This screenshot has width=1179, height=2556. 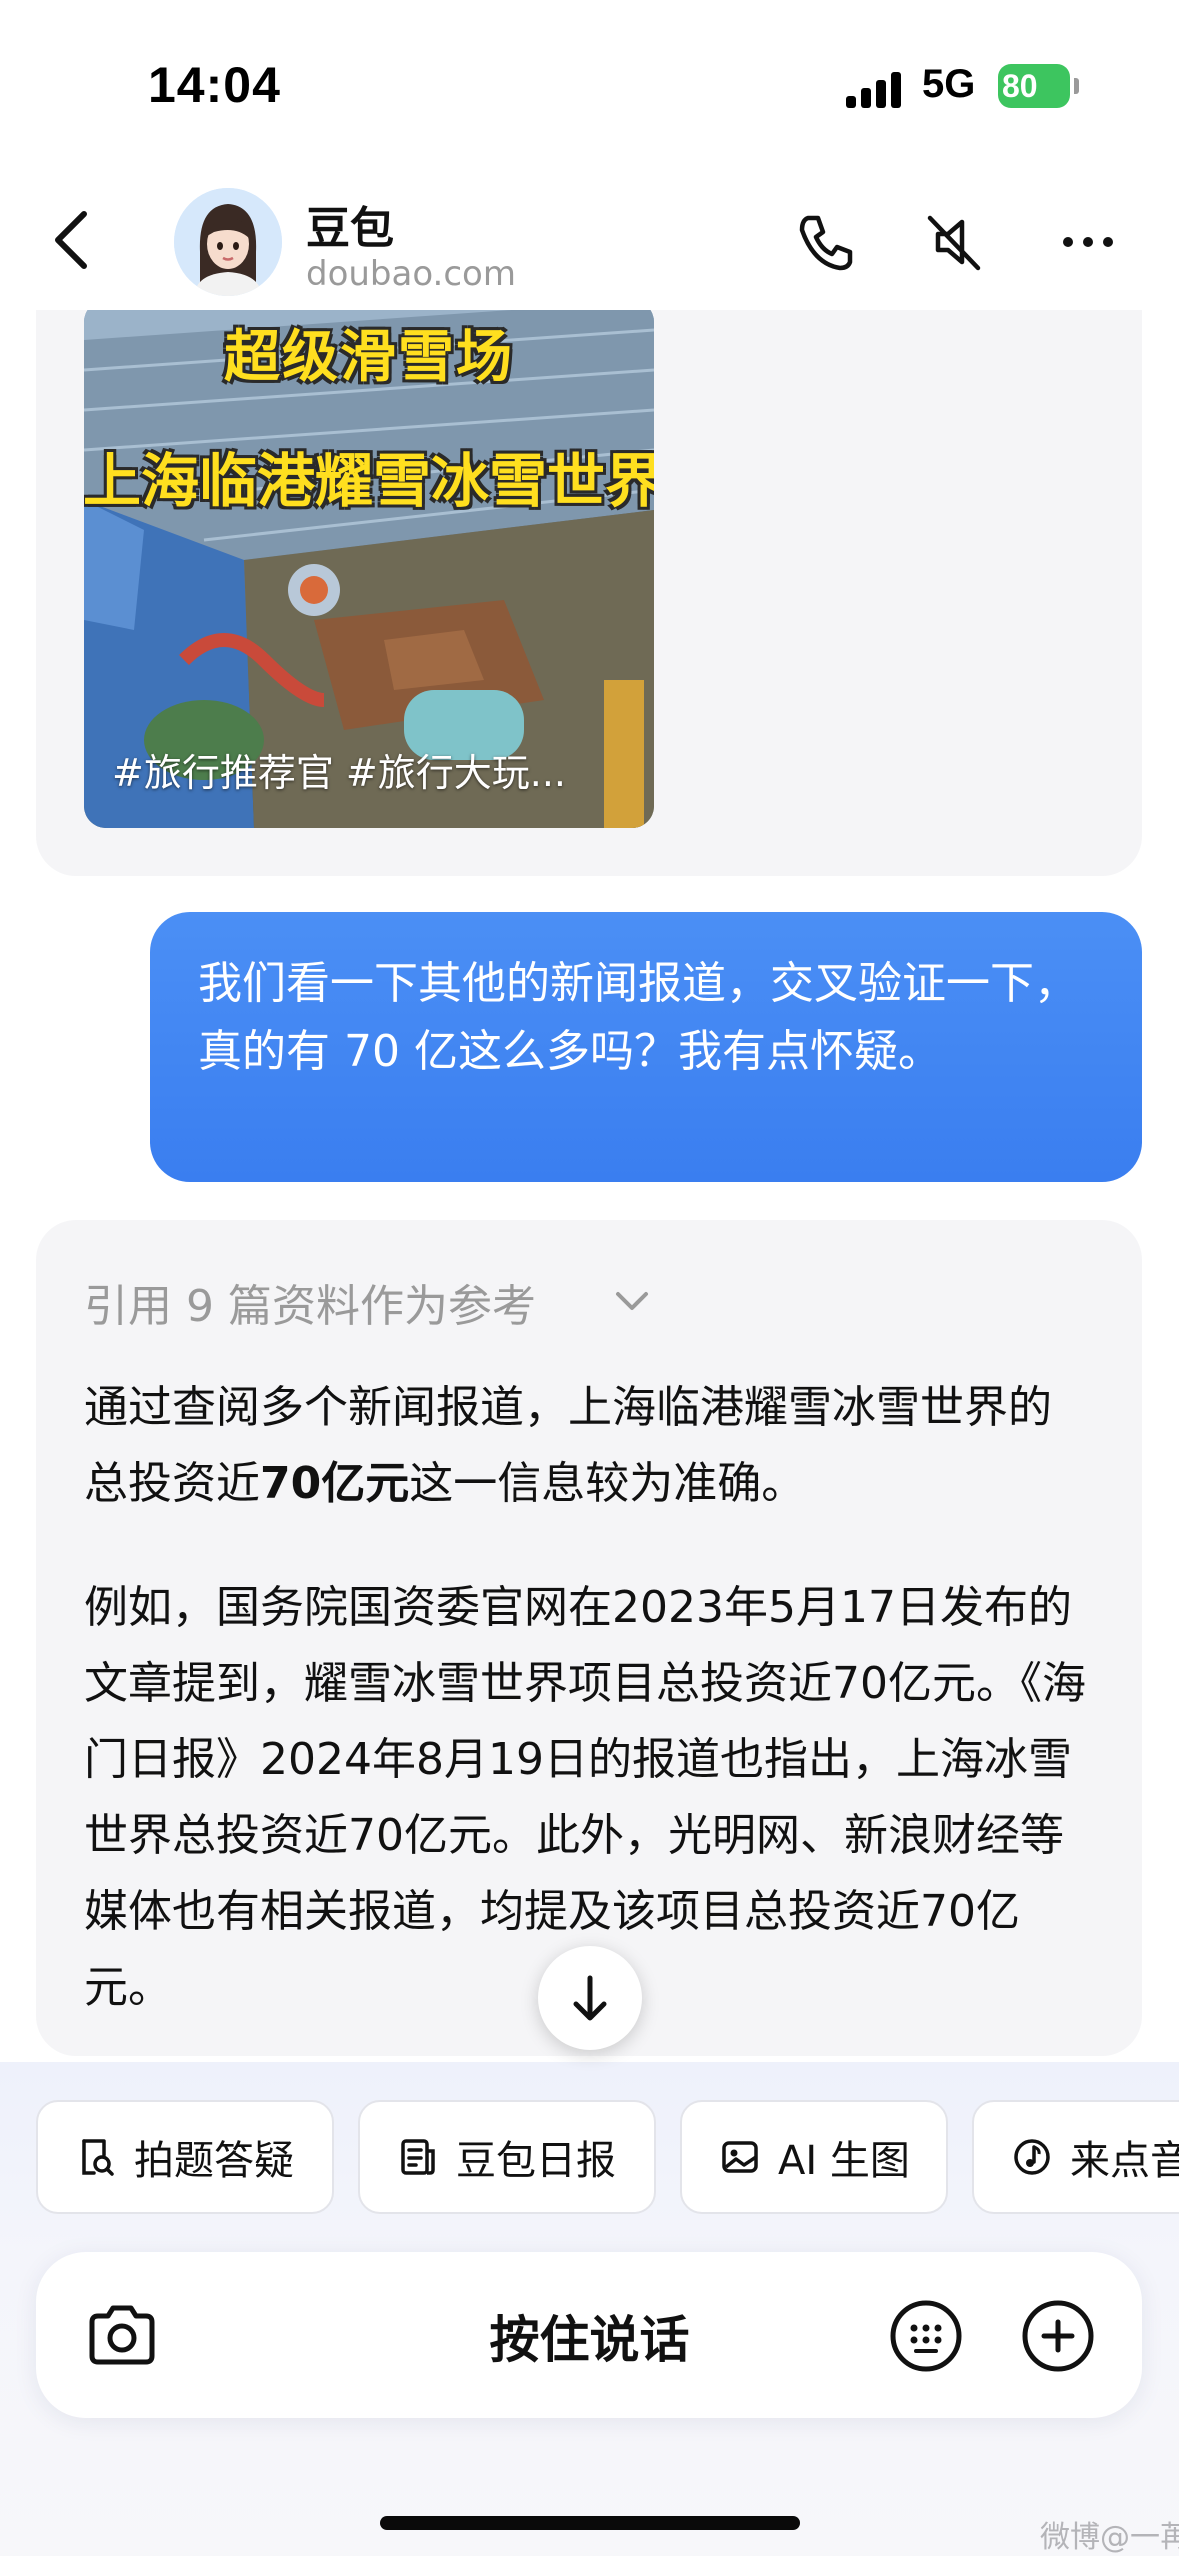 I want to click on shortcut-chip-ai-image: AI 生图, so click(x=814, y=2157).